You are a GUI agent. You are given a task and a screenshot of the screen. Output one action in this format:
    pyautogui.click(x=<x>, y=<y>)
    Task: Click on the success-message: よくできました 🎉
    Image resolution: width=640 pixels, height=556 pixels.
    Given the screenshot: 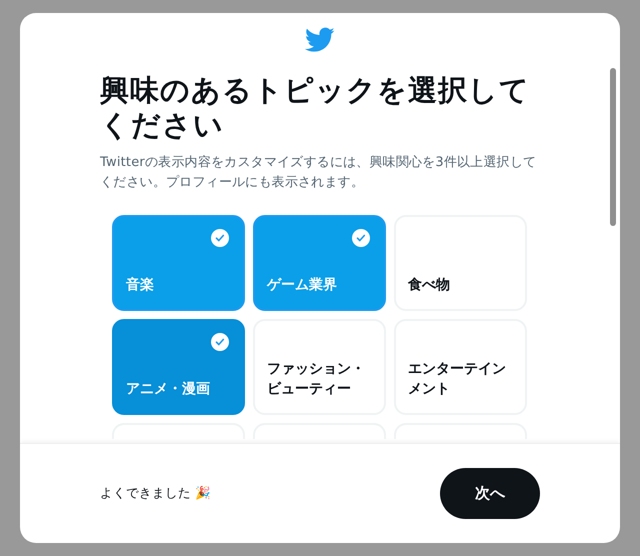 What is the action you would take?
    pyautogui.click(x=155, y=493)
    